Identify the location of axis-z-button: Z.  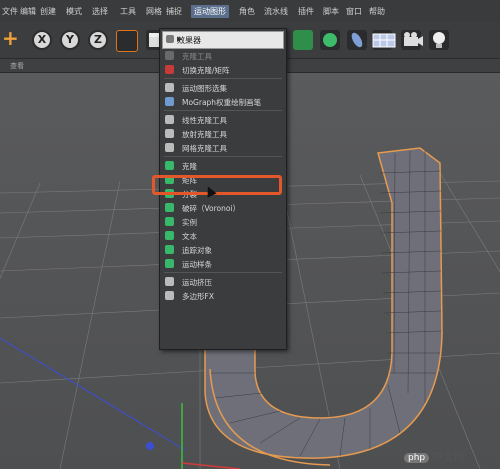
(98, 40).